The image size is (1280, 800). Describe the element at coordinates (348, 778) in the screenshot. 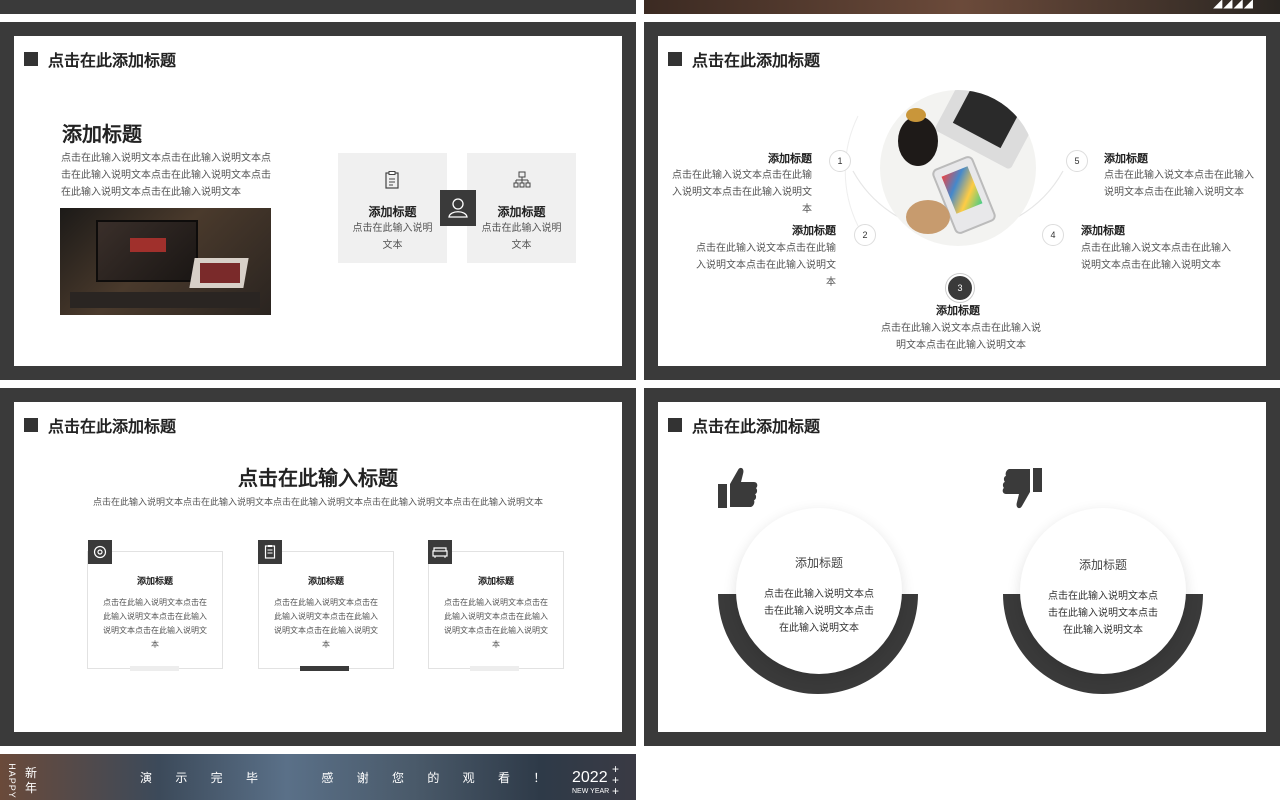

I see `thanks-message: 演 示 完 毕 感 谢 您 的 观 看 ！` at that location.